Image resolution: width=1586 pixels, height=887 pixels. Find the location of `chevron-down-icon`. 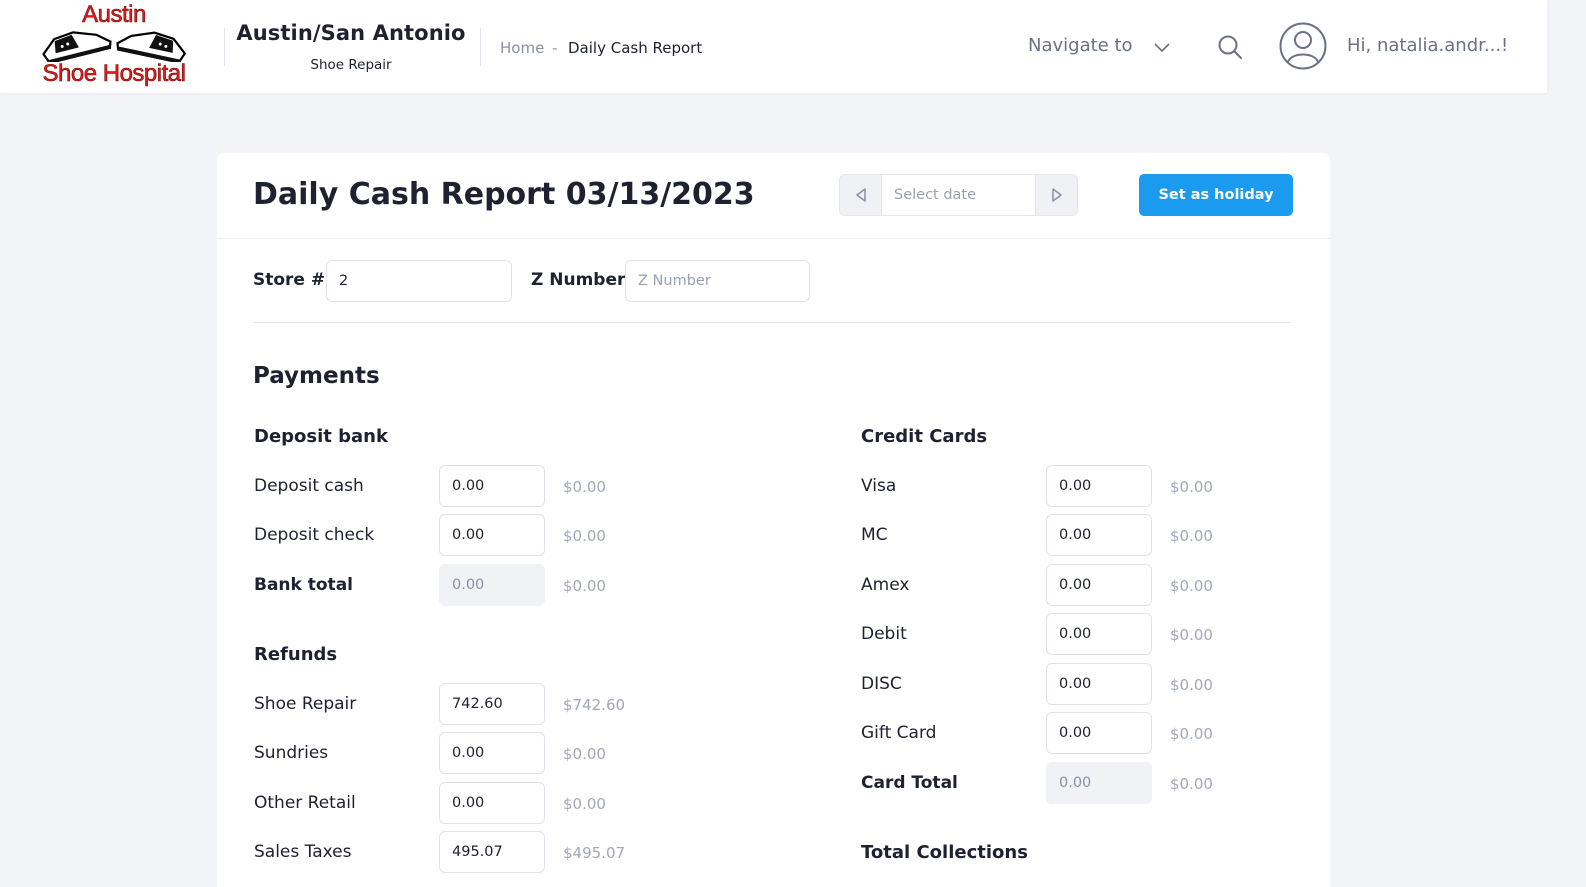

chevron-down-icon is located at coordinates (1162, 47).